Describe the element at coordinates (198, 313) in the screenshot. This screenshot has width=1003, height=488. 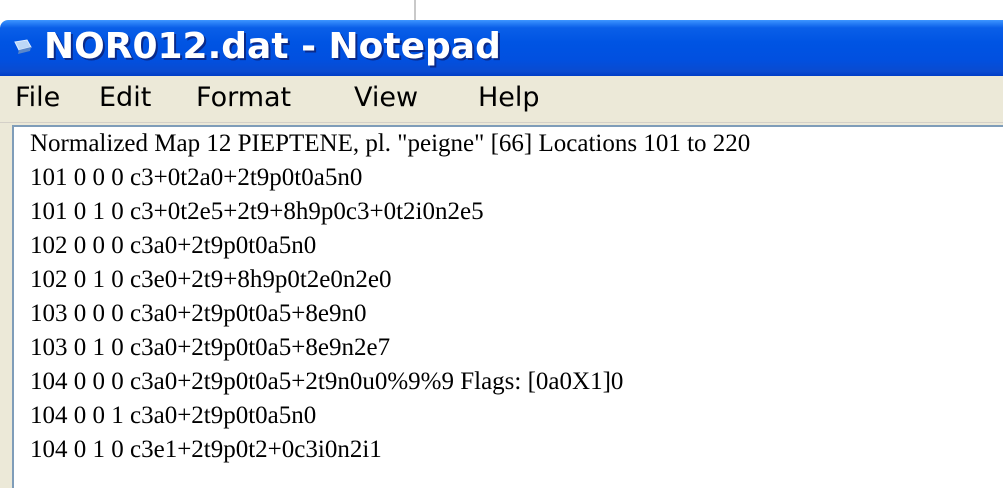
I see `text-line: 103 0 0 0 c3a0+2t9p0t0a5+8e9n0` at that location.